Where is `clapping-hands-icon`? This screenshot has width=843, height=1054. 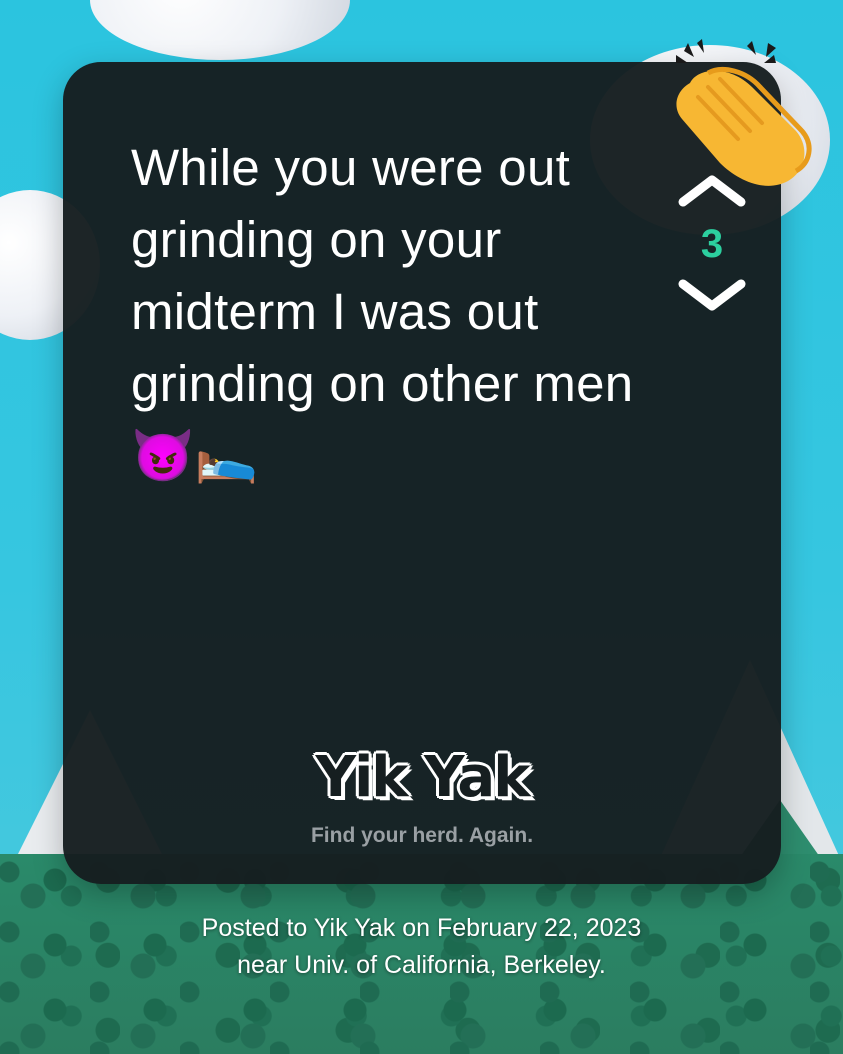
clapping-hands-icon is located at coordinates (744, 112).